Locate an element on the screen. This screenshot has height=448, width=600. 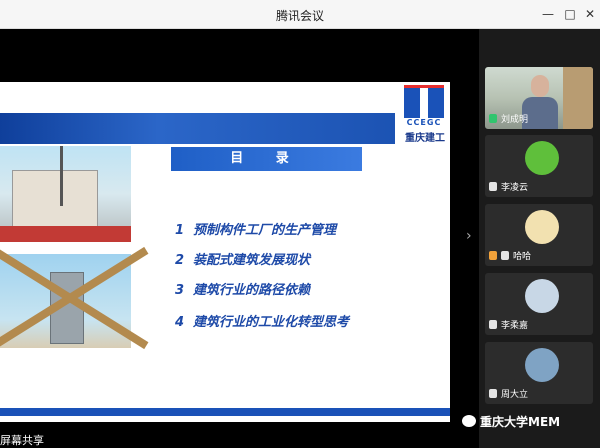
watermark: 重庆大学MEM is located at coordinates (511, 421).